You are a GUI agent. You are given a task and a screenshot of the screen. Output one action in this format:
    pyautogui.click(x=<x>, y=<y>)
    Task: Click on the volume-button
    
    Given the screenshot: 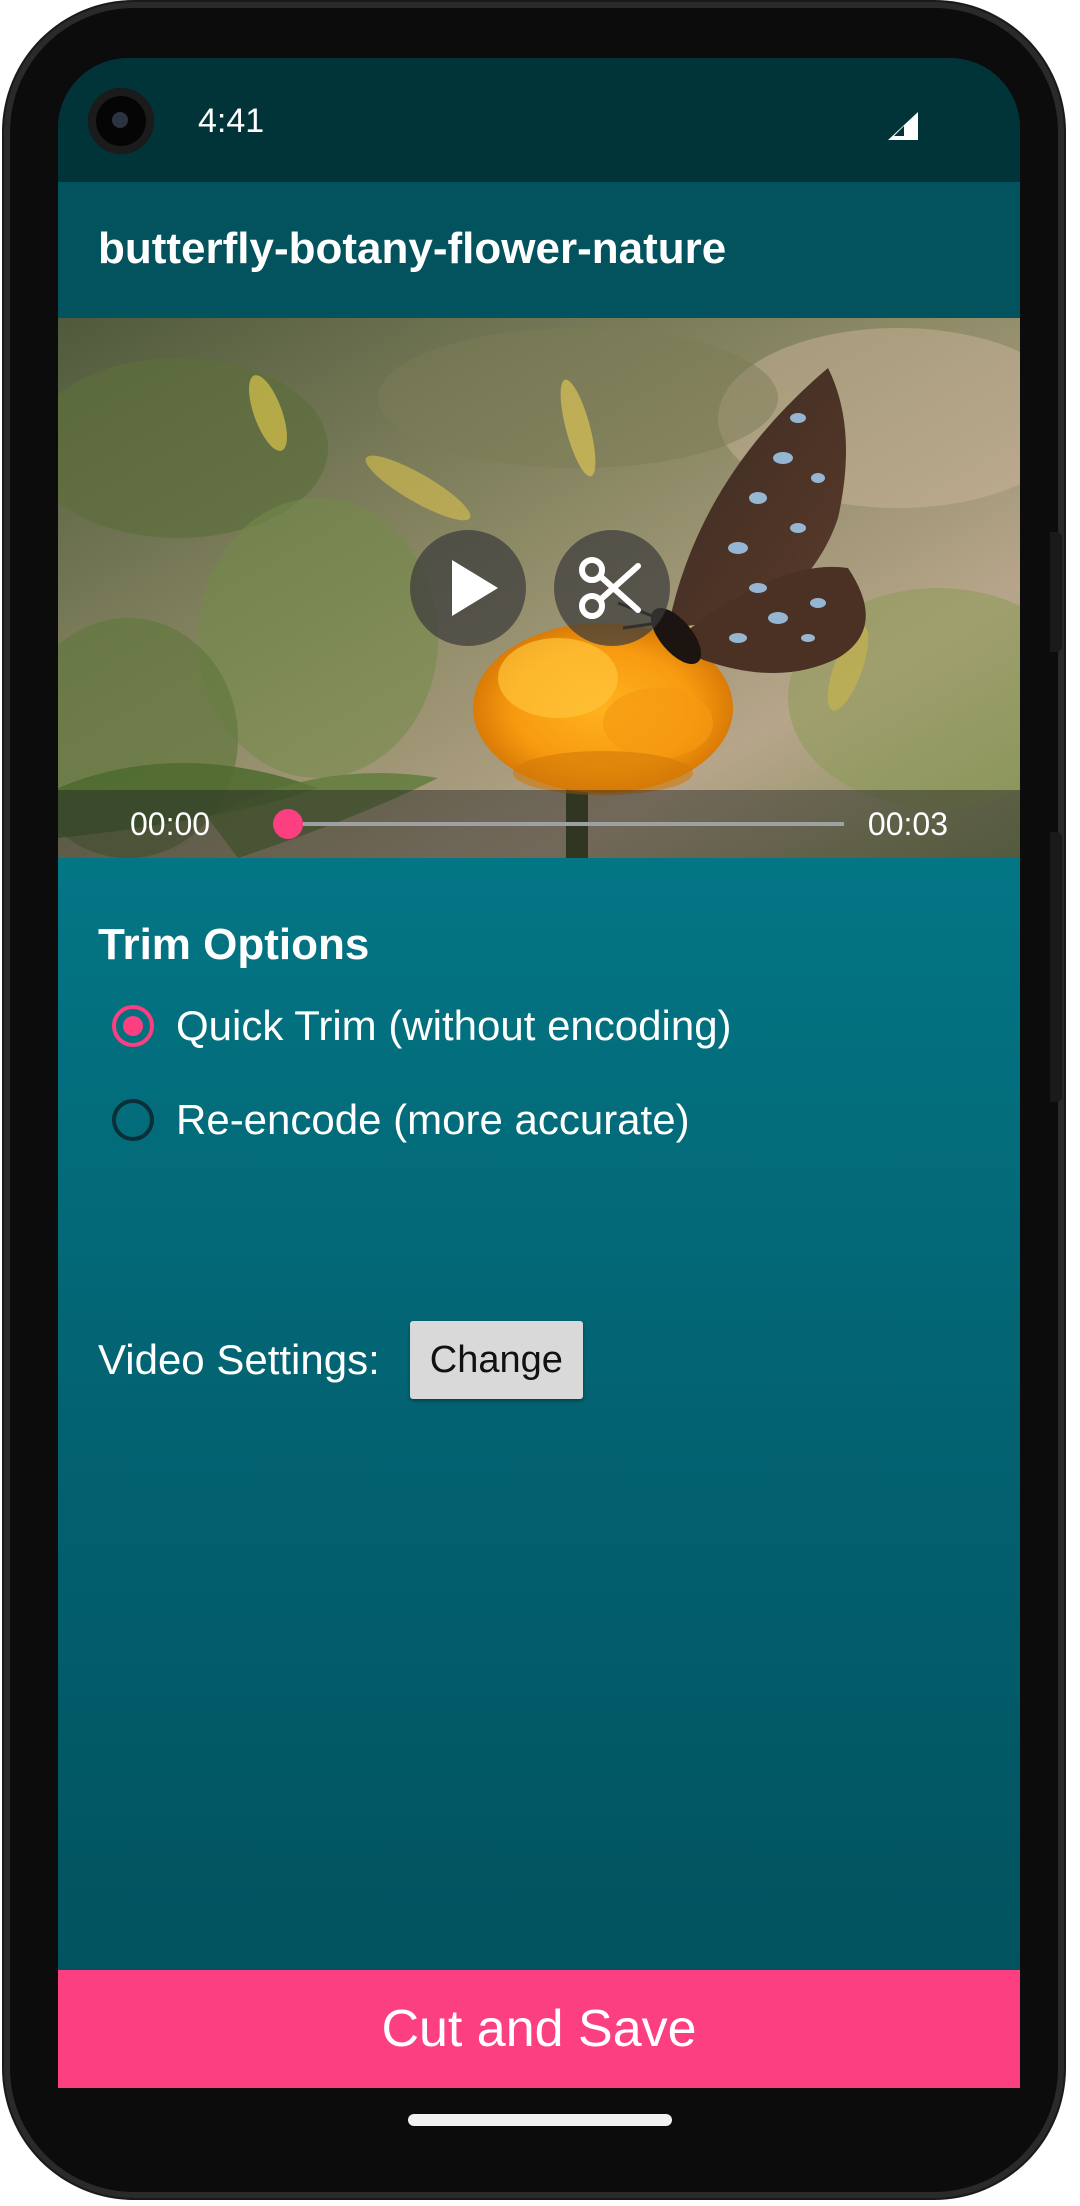 What is the action you would take?
    pyautogui.click(x=1056, y=967)
    